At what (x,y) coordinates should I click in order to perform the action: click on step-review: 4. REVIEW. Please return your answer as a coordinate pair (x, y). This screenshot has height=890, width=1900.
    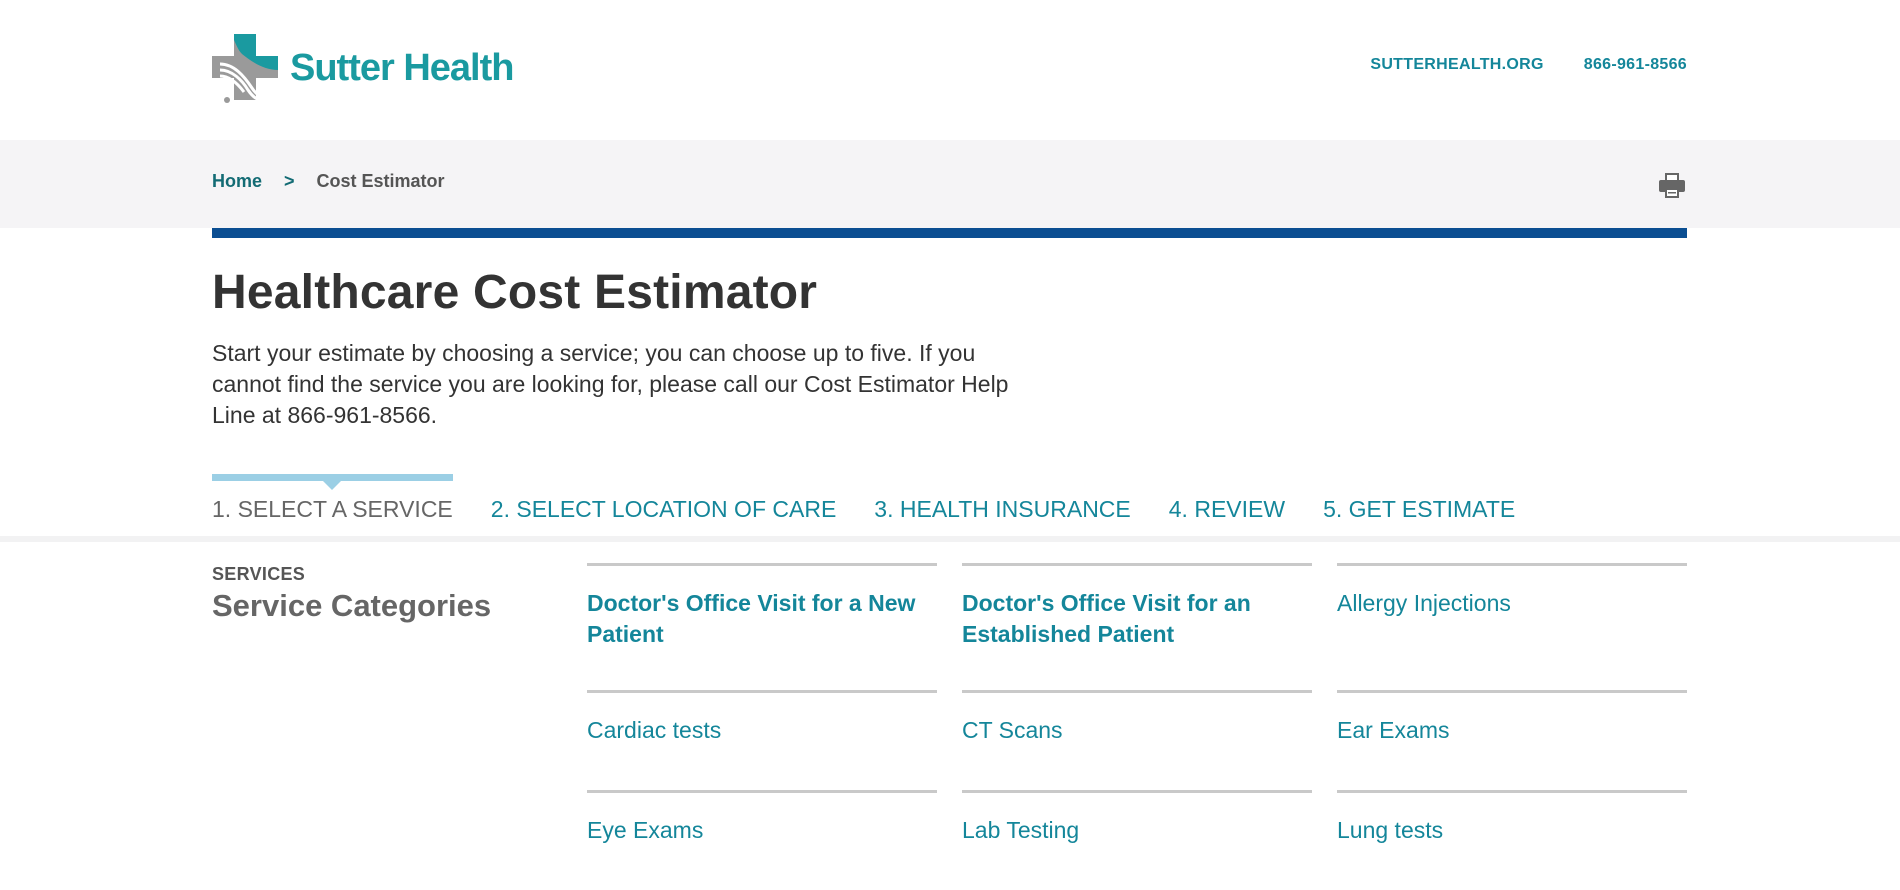
    Looking at the image, I should click on (1227, 498).